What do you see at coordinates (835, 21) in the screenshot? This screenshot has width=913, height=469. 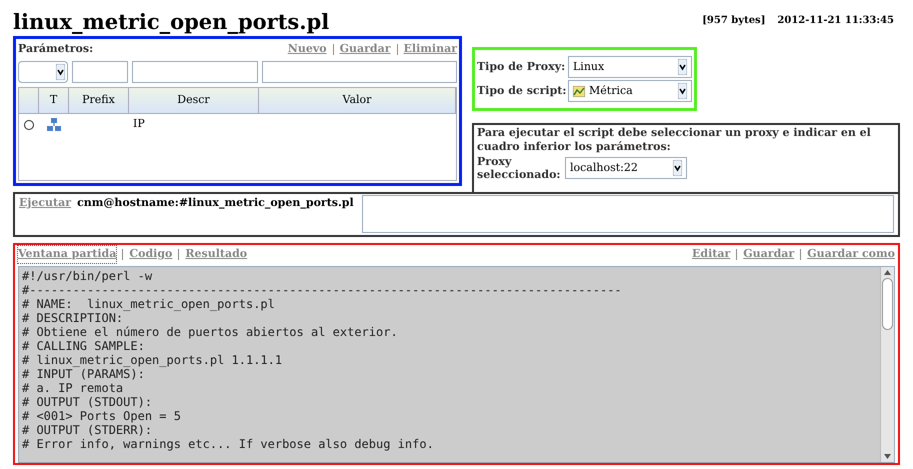 I see `file-date: 2012-11-21 11:33:45` at bounding box center [835, 21].